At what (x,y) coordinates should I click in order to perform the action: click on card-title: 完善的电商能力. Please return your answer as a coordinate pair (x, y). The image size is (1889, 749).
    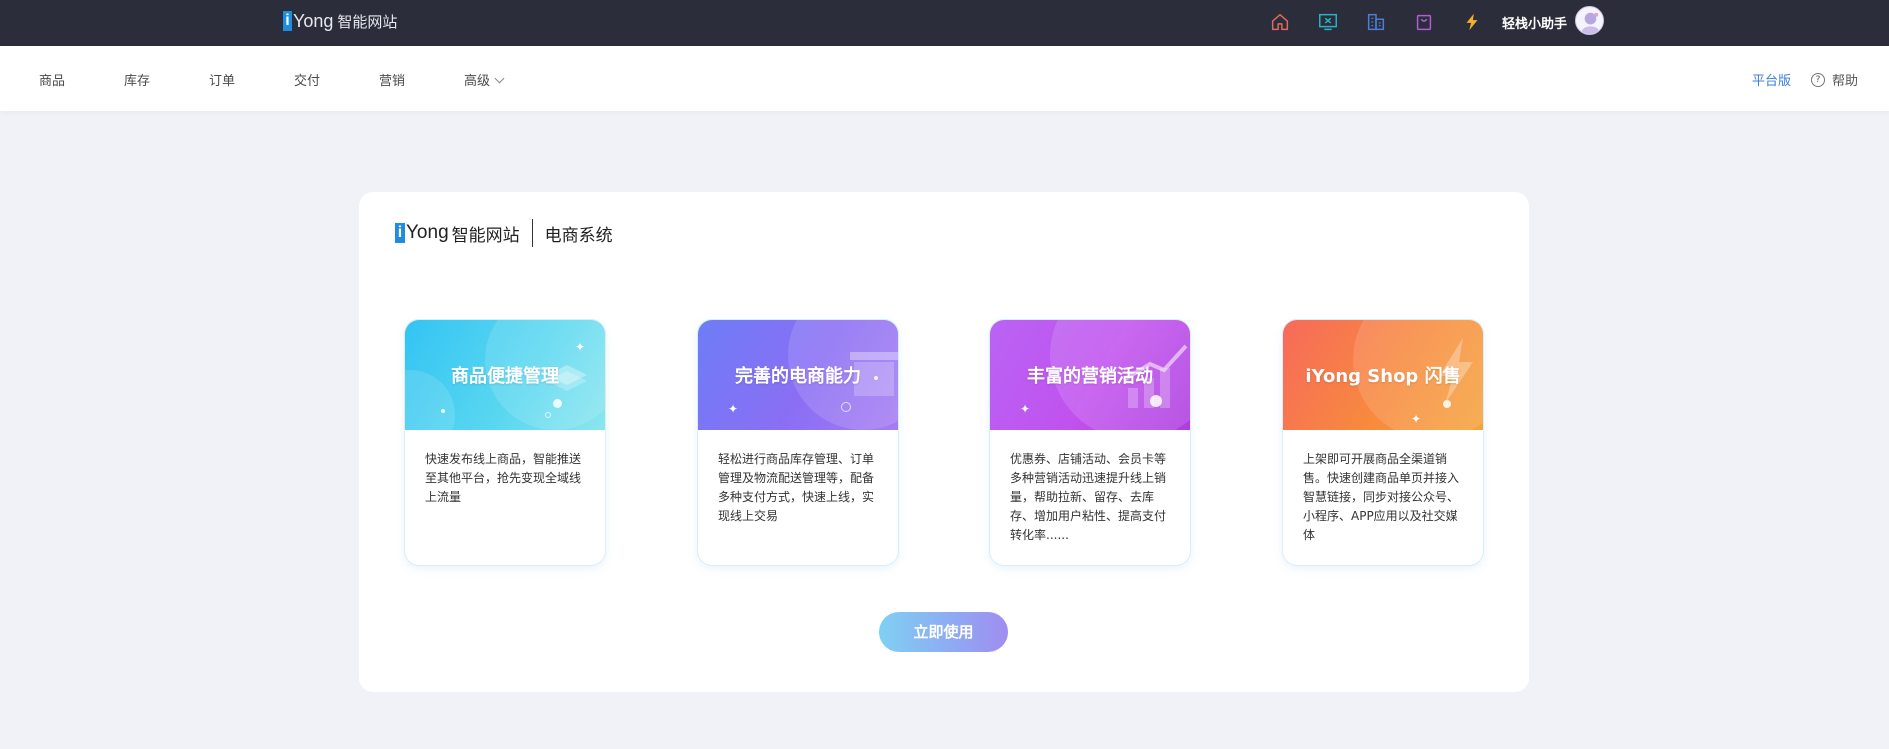
    Looking at the image, I should click on (798, 376).